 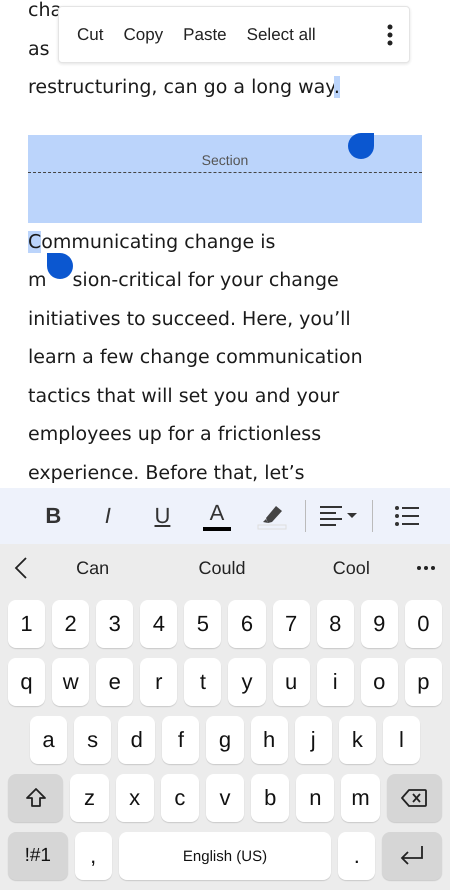 What do you see at coordinates (247, 624) in the screenshot?
I see `key: 6` at bounding box center [247, 624].